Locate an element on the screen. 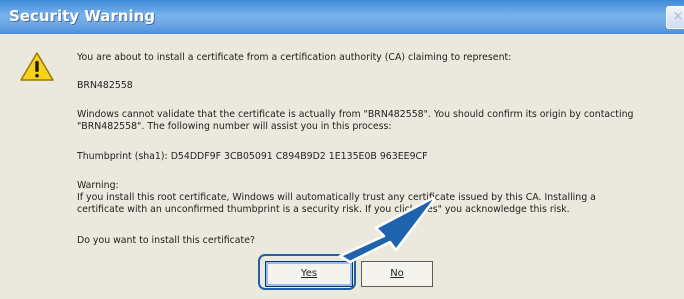 The width and height of the screenshot is (684, 299). warning-triangle-icon is located at coordinates (37, 66).